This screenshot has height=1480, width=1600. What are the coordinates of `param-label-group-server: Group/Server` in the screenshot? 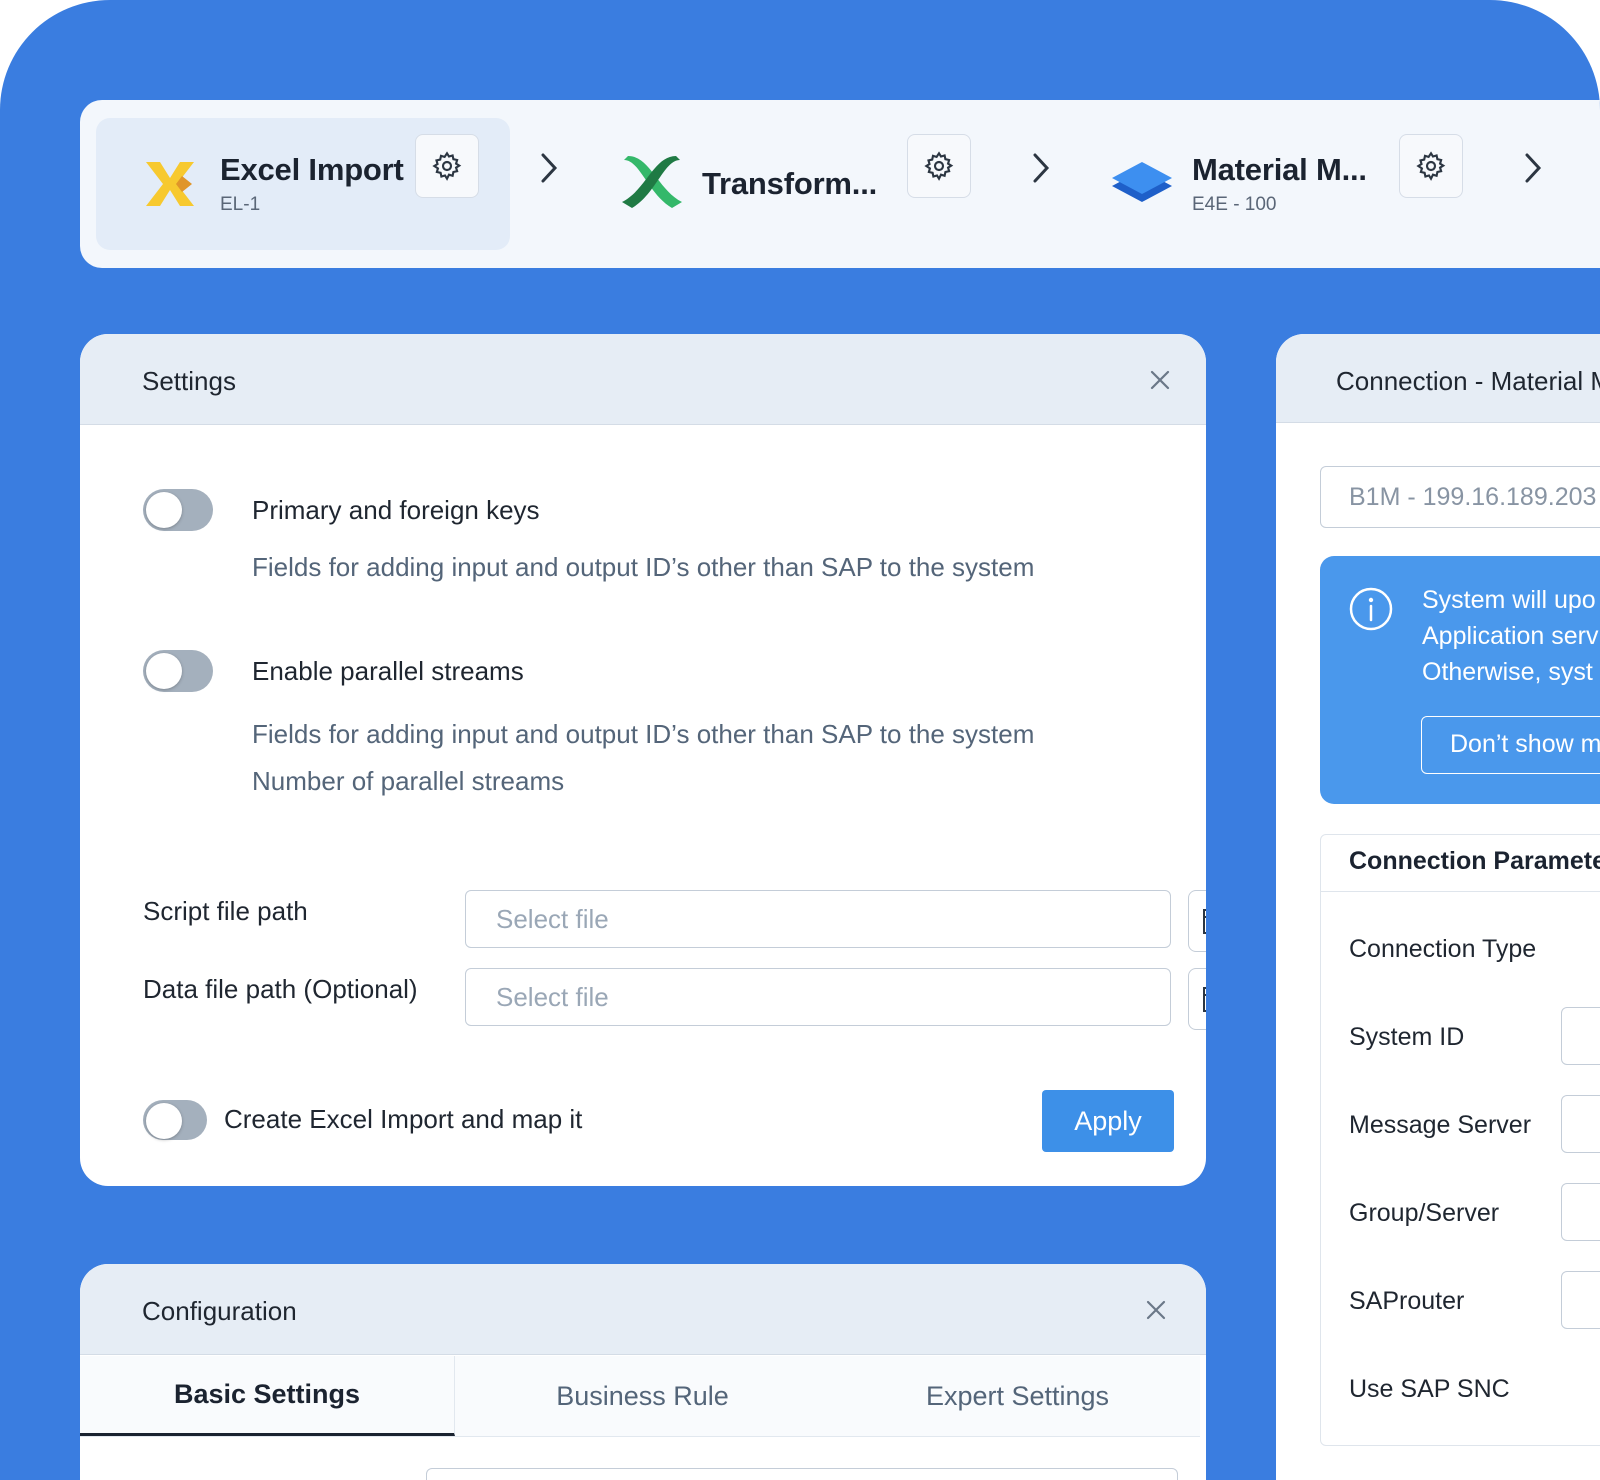 It's located at (1424, 1213).